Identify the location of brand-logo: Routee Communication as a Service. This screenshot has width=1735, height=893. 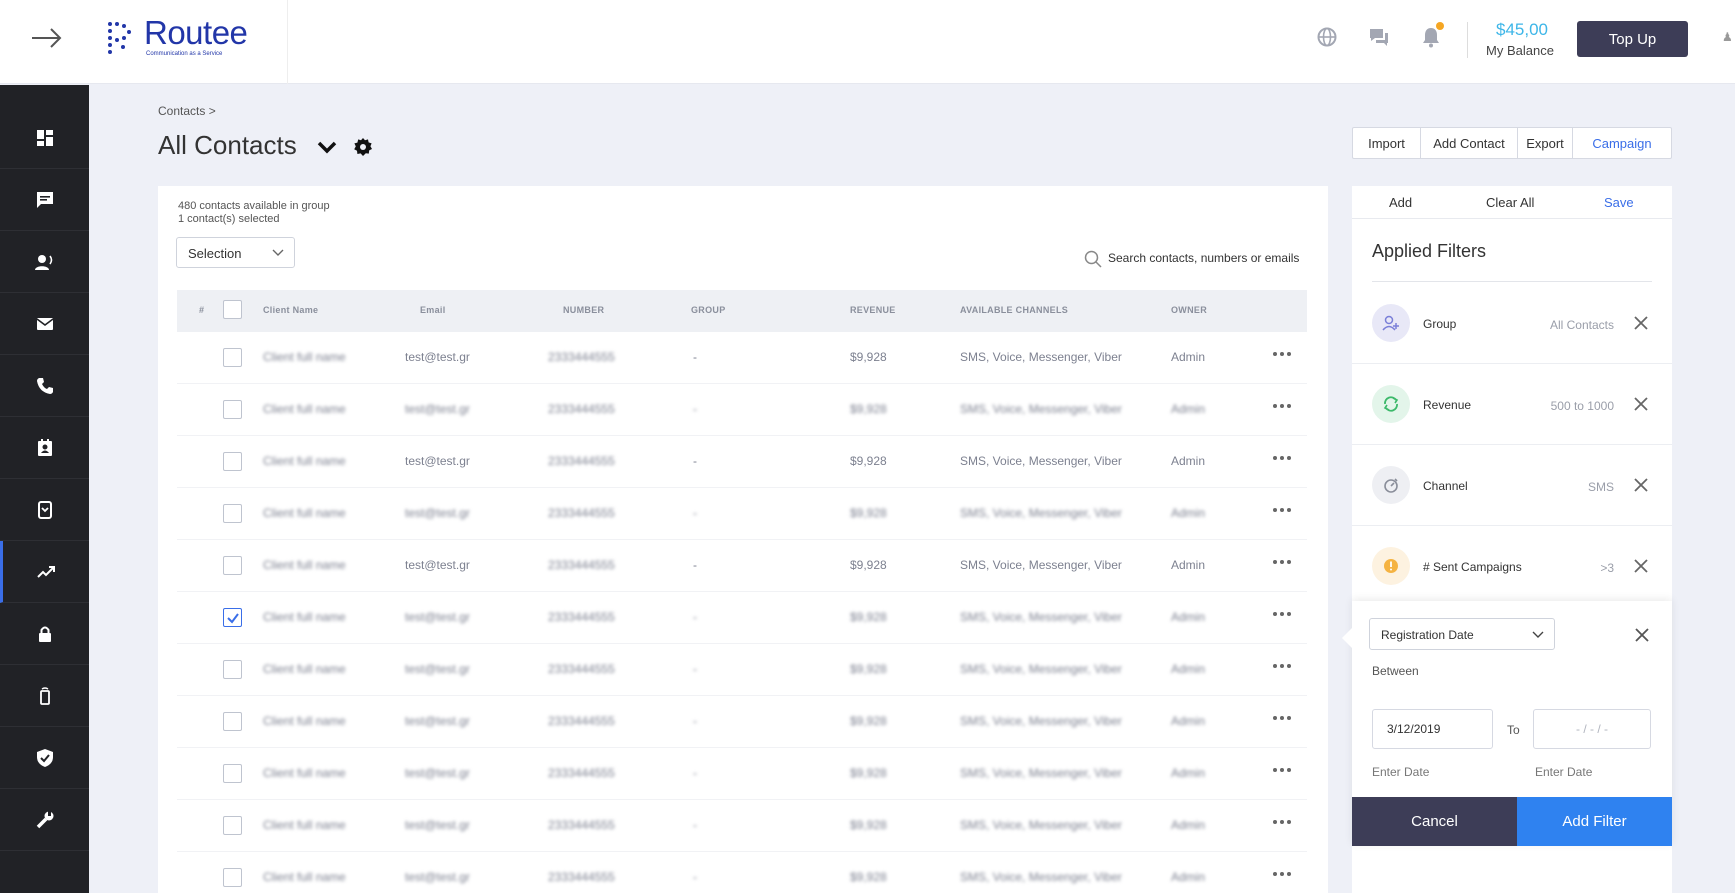
(188, 42).